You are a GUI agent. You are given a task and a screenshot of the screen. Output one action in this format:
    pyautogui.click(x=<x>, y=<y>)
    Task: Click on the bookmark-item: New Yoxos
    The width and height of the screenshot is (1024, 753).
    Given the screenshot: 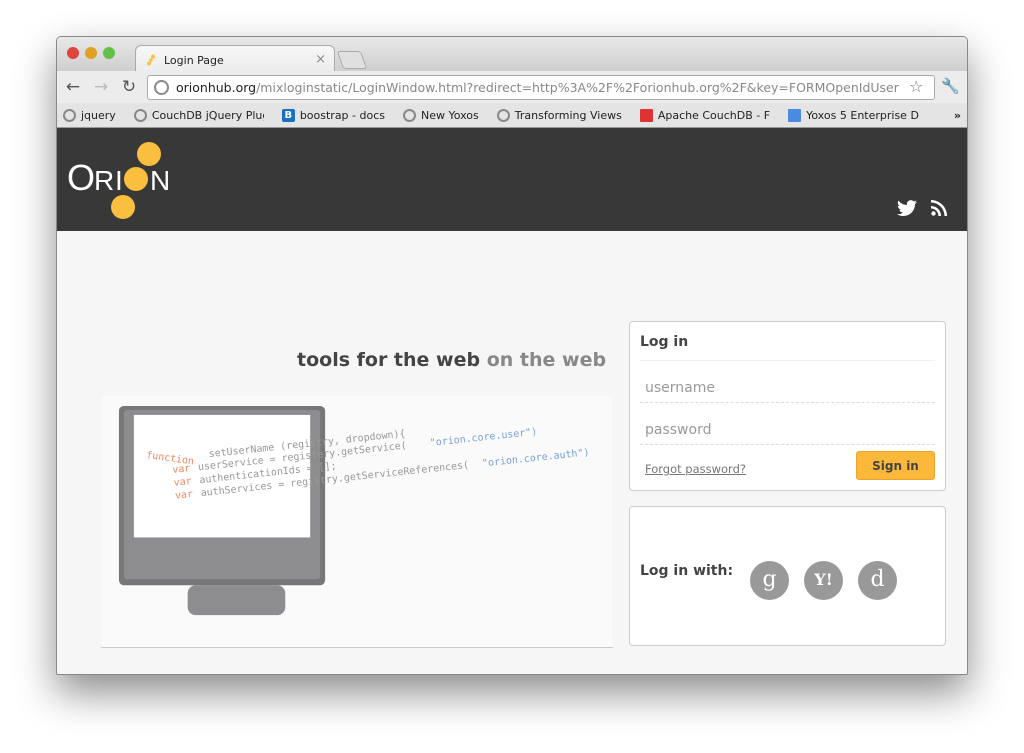 What is the action you would take?
    pyautogui.click(x=441, y=115)
    